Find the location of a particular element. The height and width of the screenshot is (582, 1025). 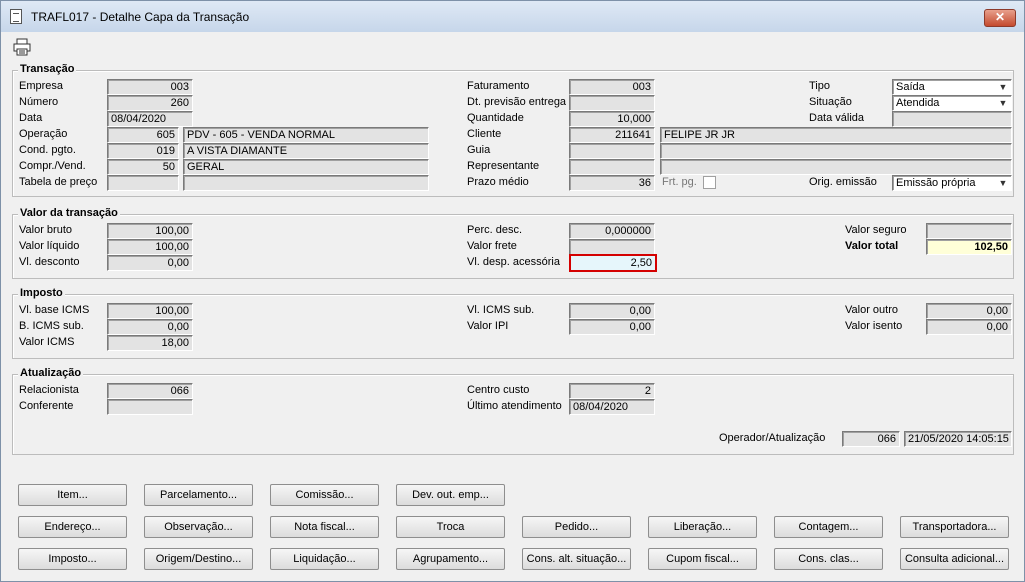

valor-outro-field: 0,00 is located at coordinates (969, 311).